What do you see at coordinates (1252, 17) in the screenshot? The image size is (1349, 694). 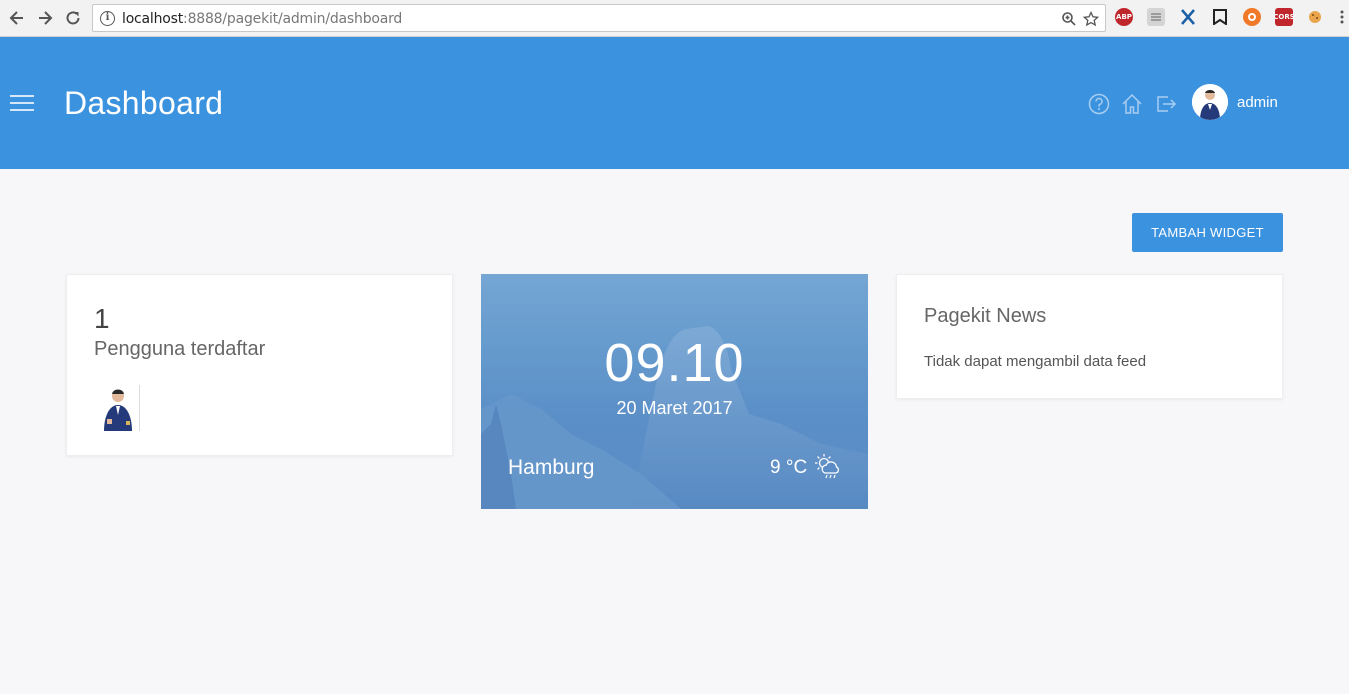 I see `lifebuoy-icon` at bounding box center [1252, 17].